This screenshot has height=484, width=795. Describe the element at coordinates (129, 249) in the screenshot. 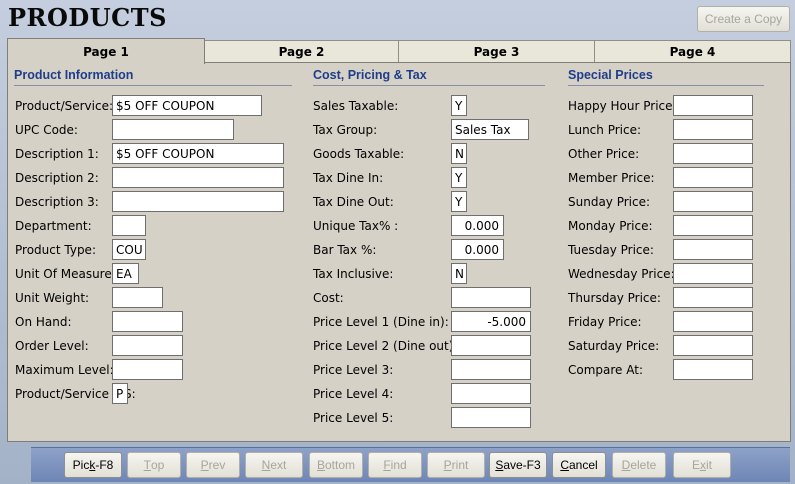

I see `product-type-field: COU` at that location.